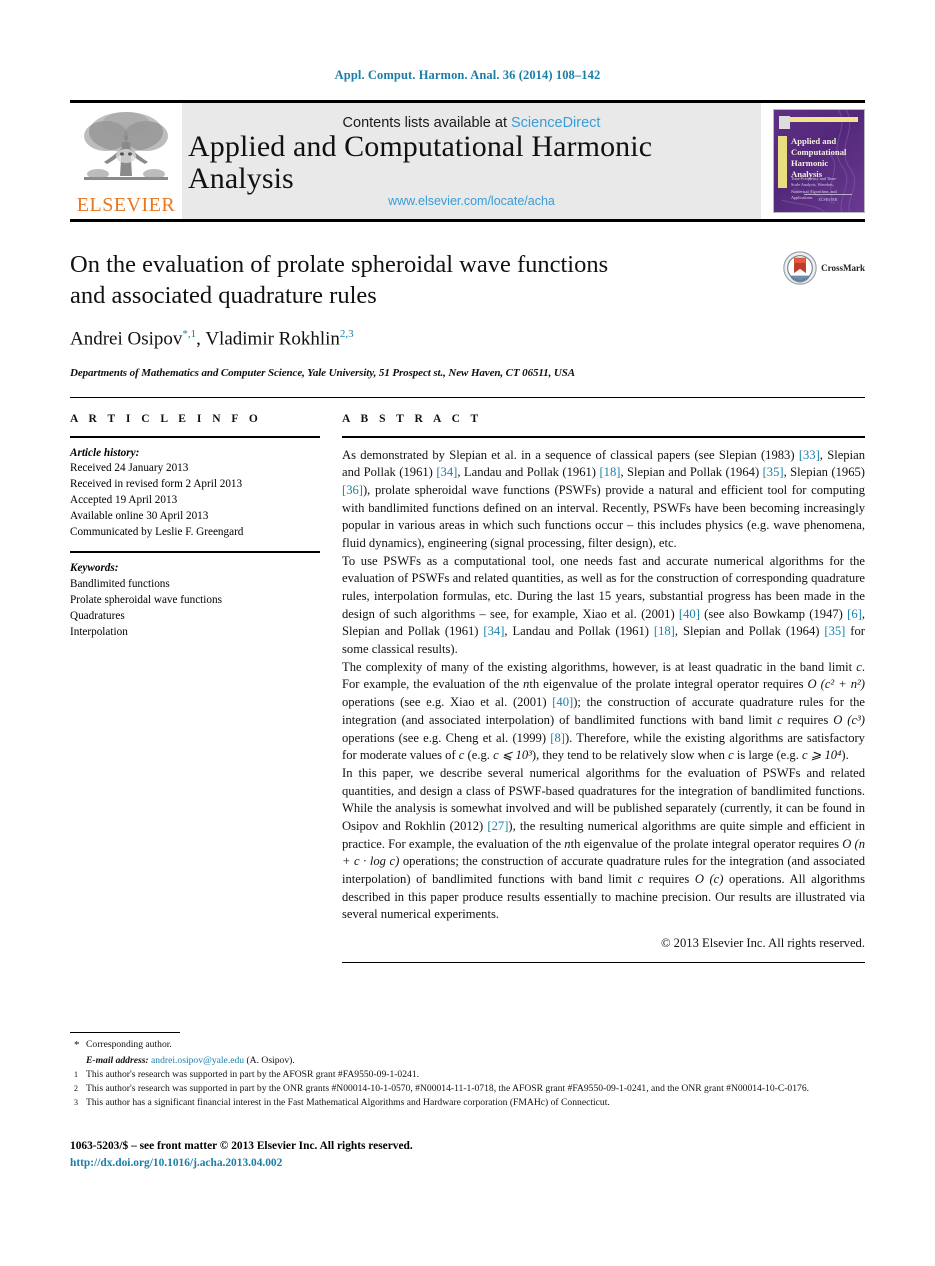 Image resolution: width=935 pixels, height=1266 pixels. Describe the element at coordinates (126, 339) in the screenshot. I see `author-name: Andrei Osipov` at that location.